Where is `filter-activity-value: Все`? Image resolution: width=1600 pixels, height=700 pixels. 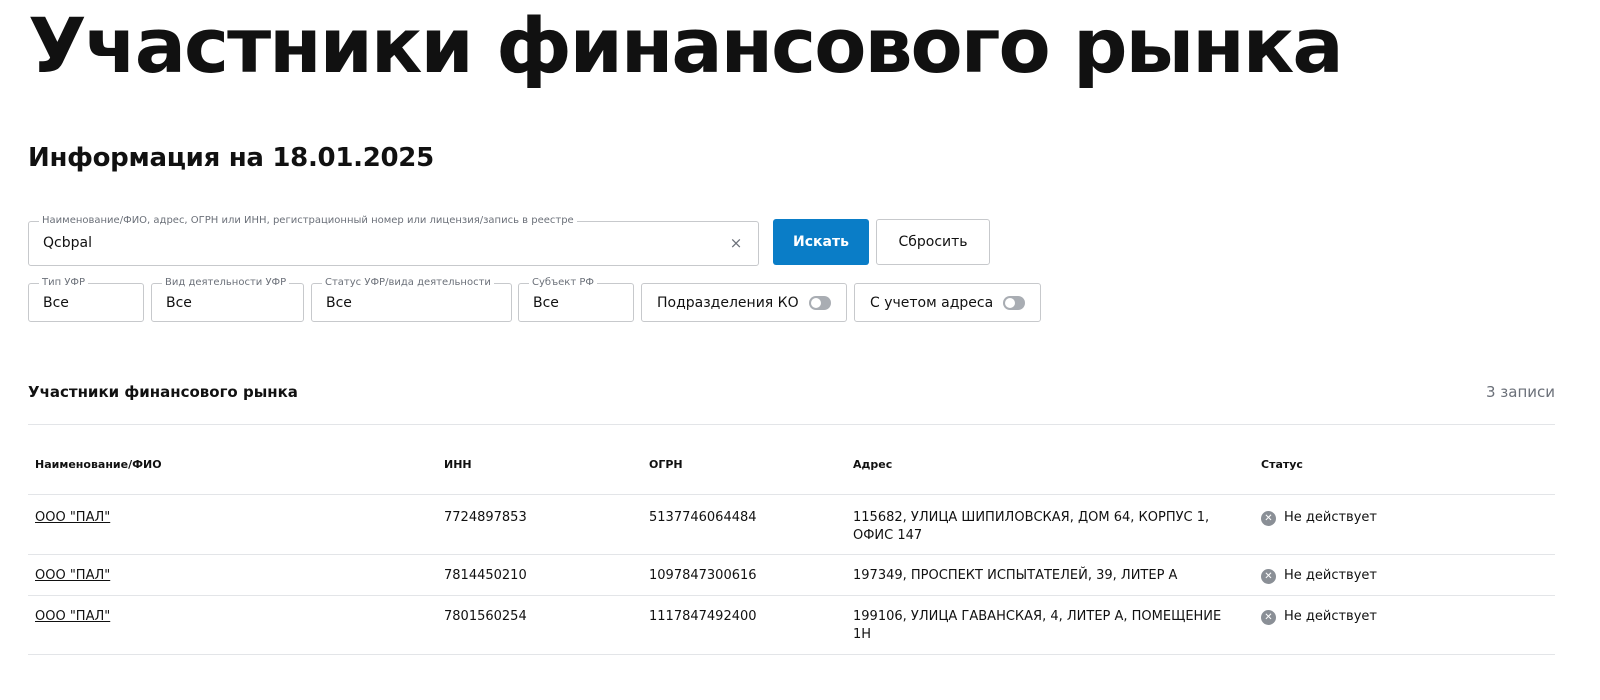
filter-activity-value: Все is located at coordinates (179, 303).